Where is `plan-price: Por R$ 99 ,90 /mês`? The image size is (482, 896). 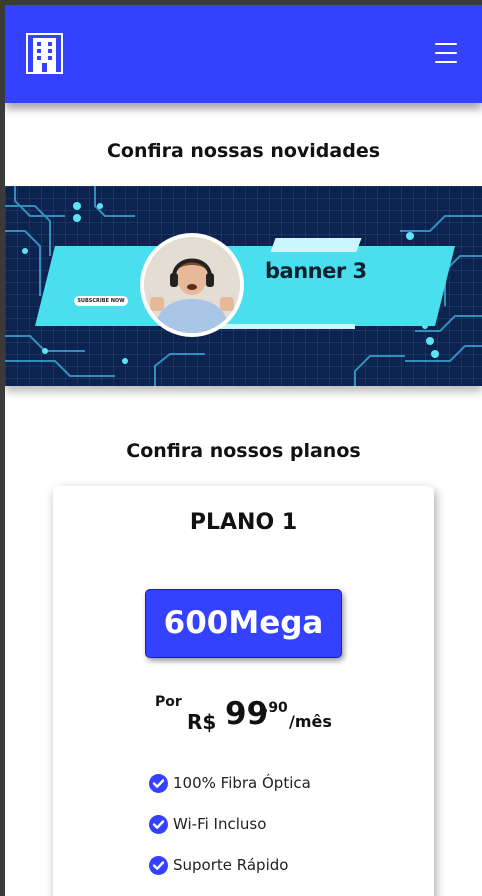 plan-price: Por R$ 99 ,90 /mês is located at coordinates (255, 713).